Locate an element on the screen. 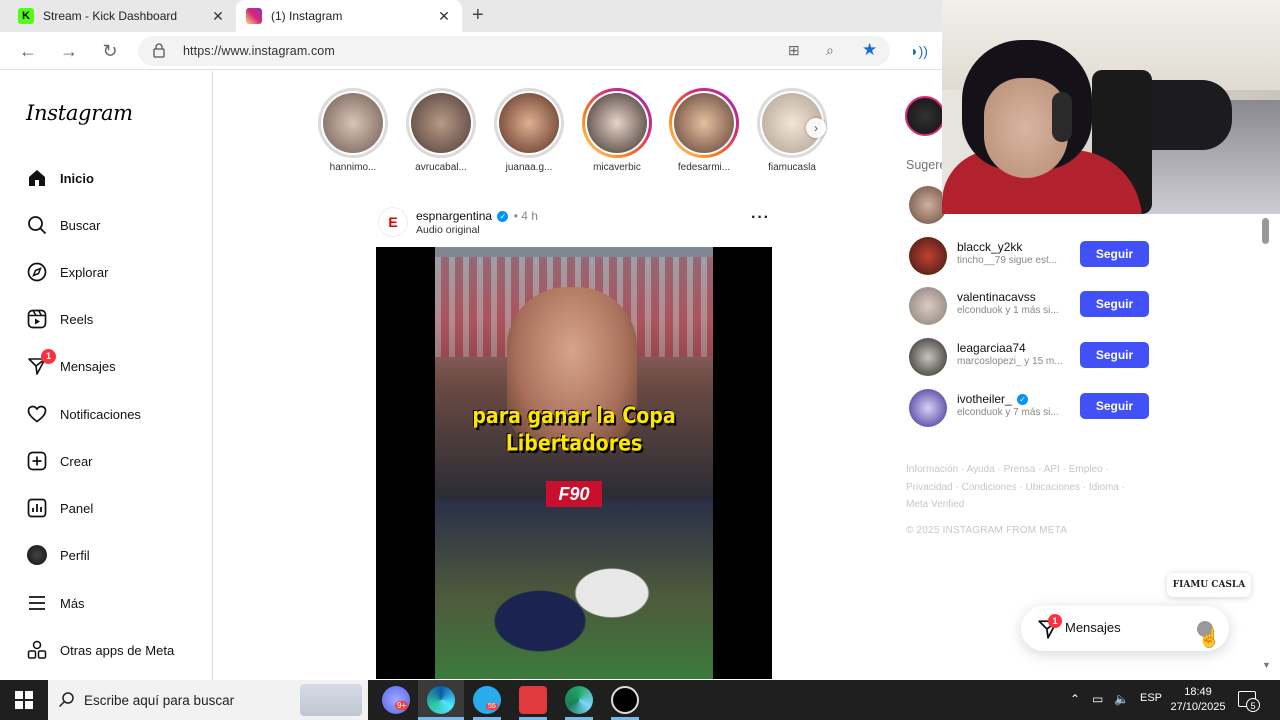 This screenshot has height=720, width=1280. story-item: micaverbic is located at coordinates (617, 130).